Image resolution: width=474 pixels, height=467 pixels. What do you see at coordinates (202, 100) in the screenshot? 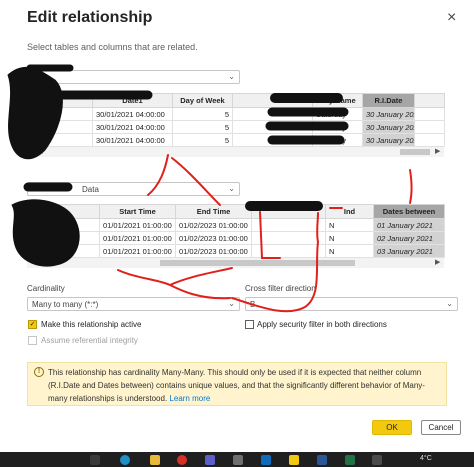
I see `table1-col-dayofweek: Day of Week` at bounding box center [202, 100].